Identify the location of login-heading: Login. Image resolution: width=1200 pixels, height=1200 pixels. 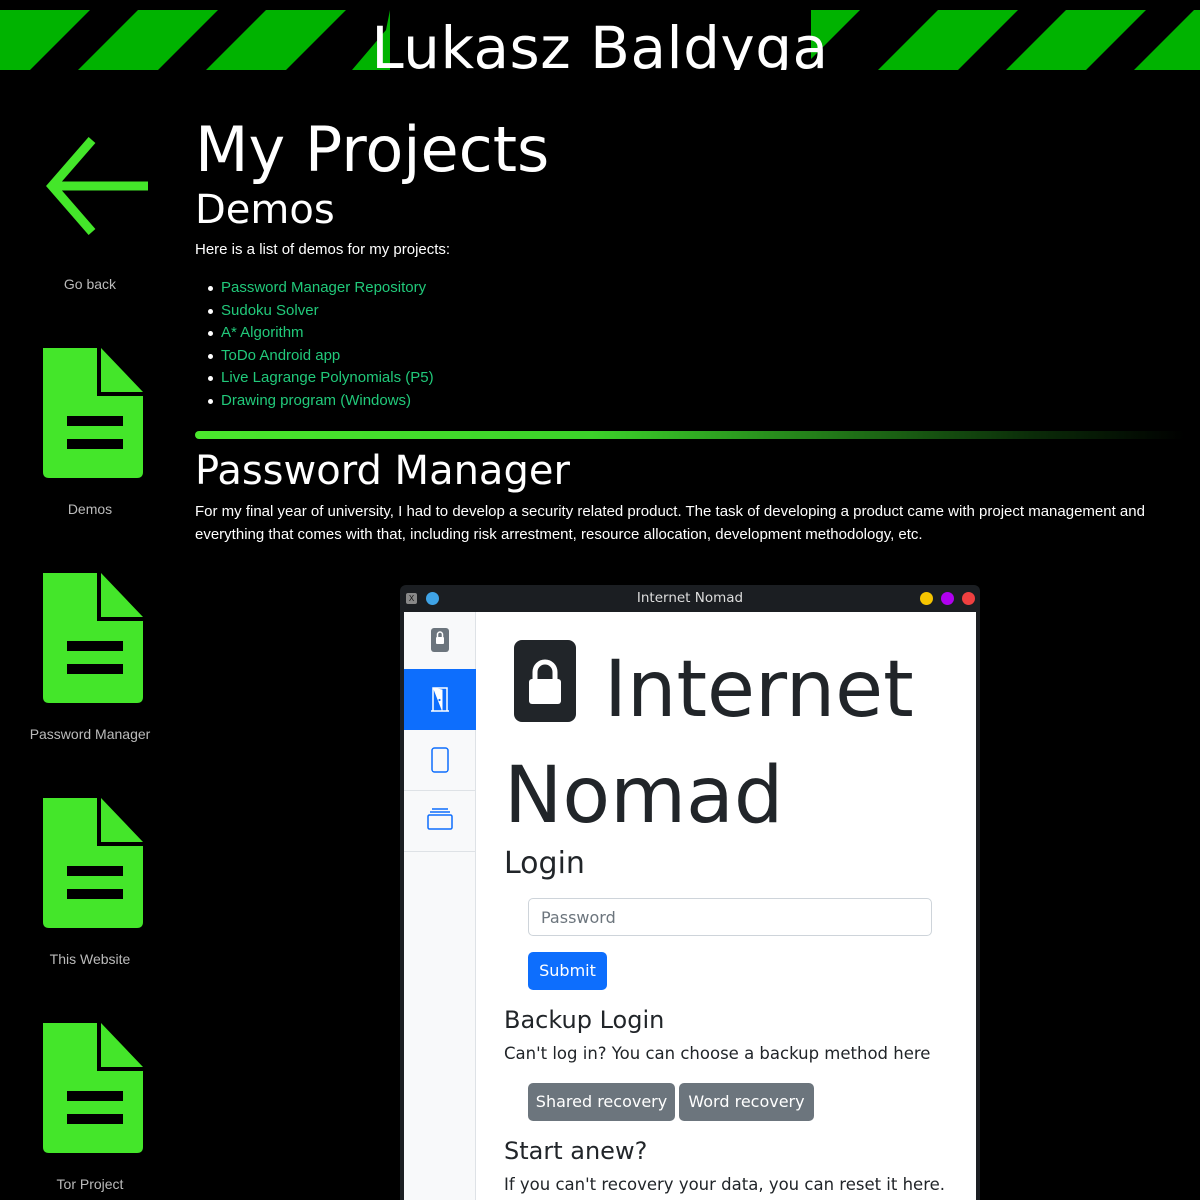
(544, 863).